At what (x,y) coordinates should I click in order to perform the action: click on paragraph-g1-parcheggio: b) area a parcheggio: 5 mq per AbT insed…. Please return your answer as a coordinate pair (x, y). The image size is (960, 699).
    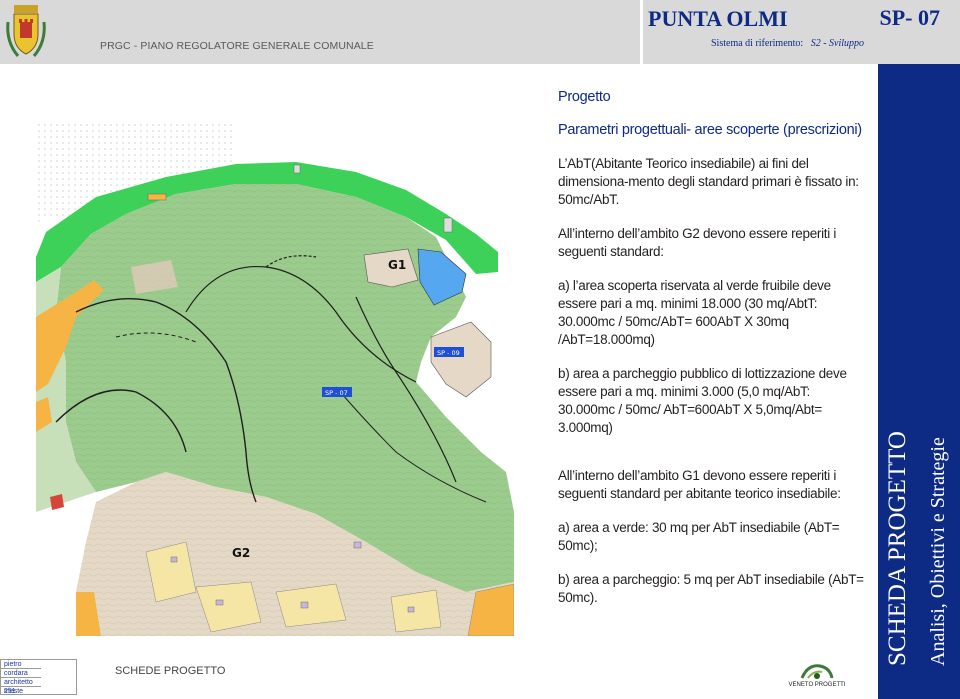
    Looking at the image, I should click on (711, 588).